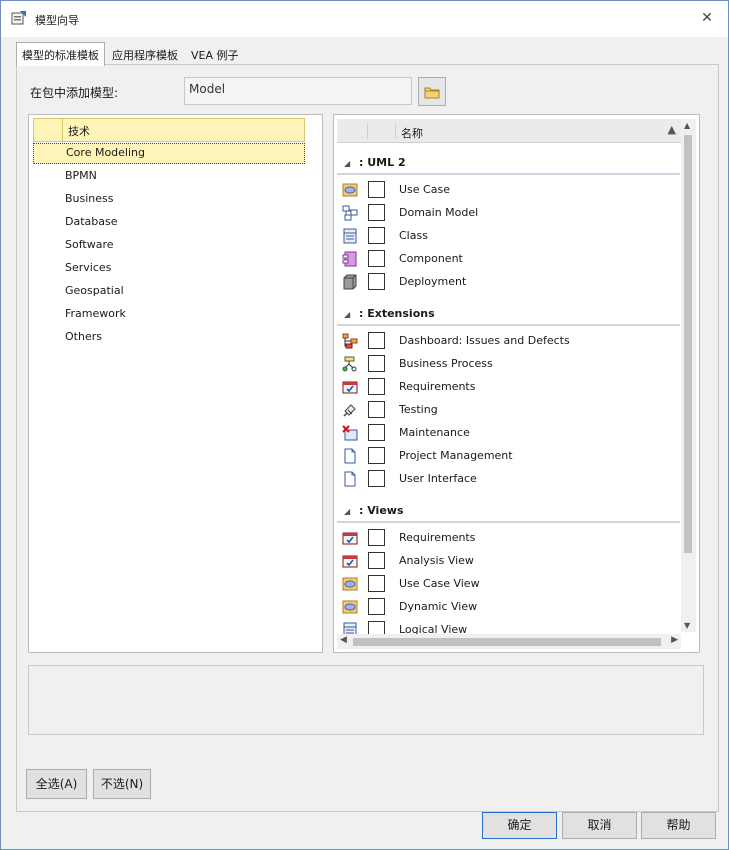 The width and height of the screenshot is (729, 850). Describe the element at coordinates (508, 387) in the screenshot. I see `pattern-row-requirements: Requirements` at that location.